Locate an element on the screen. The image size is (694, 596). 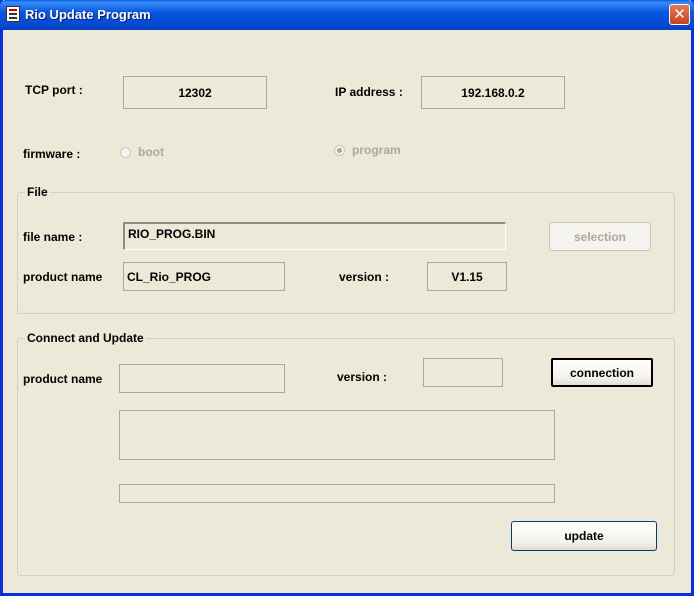
title-bar: Rio Update Program ✕ is located at coordinates (347, 15).